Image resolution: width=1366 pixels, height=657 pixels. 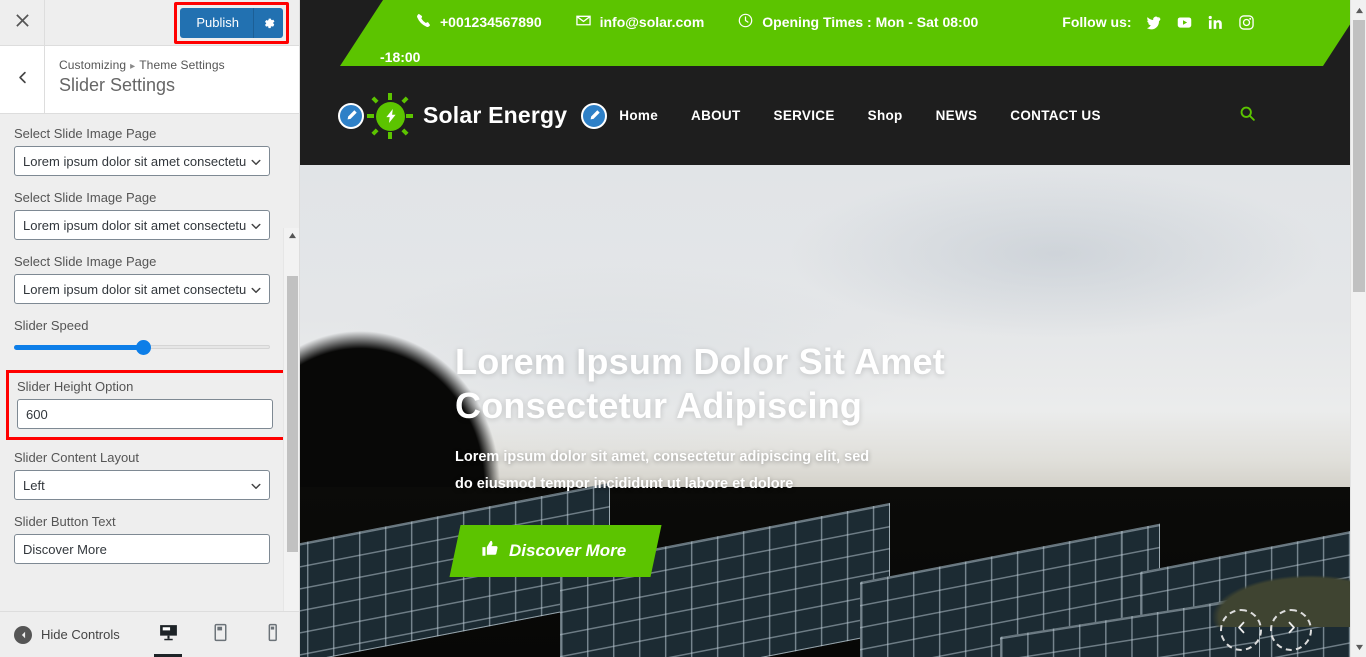 What do you see at coordinates (1358, 328) in the screenshot?
I see `browser-scrollbar` at bounding box center [1358, 328].